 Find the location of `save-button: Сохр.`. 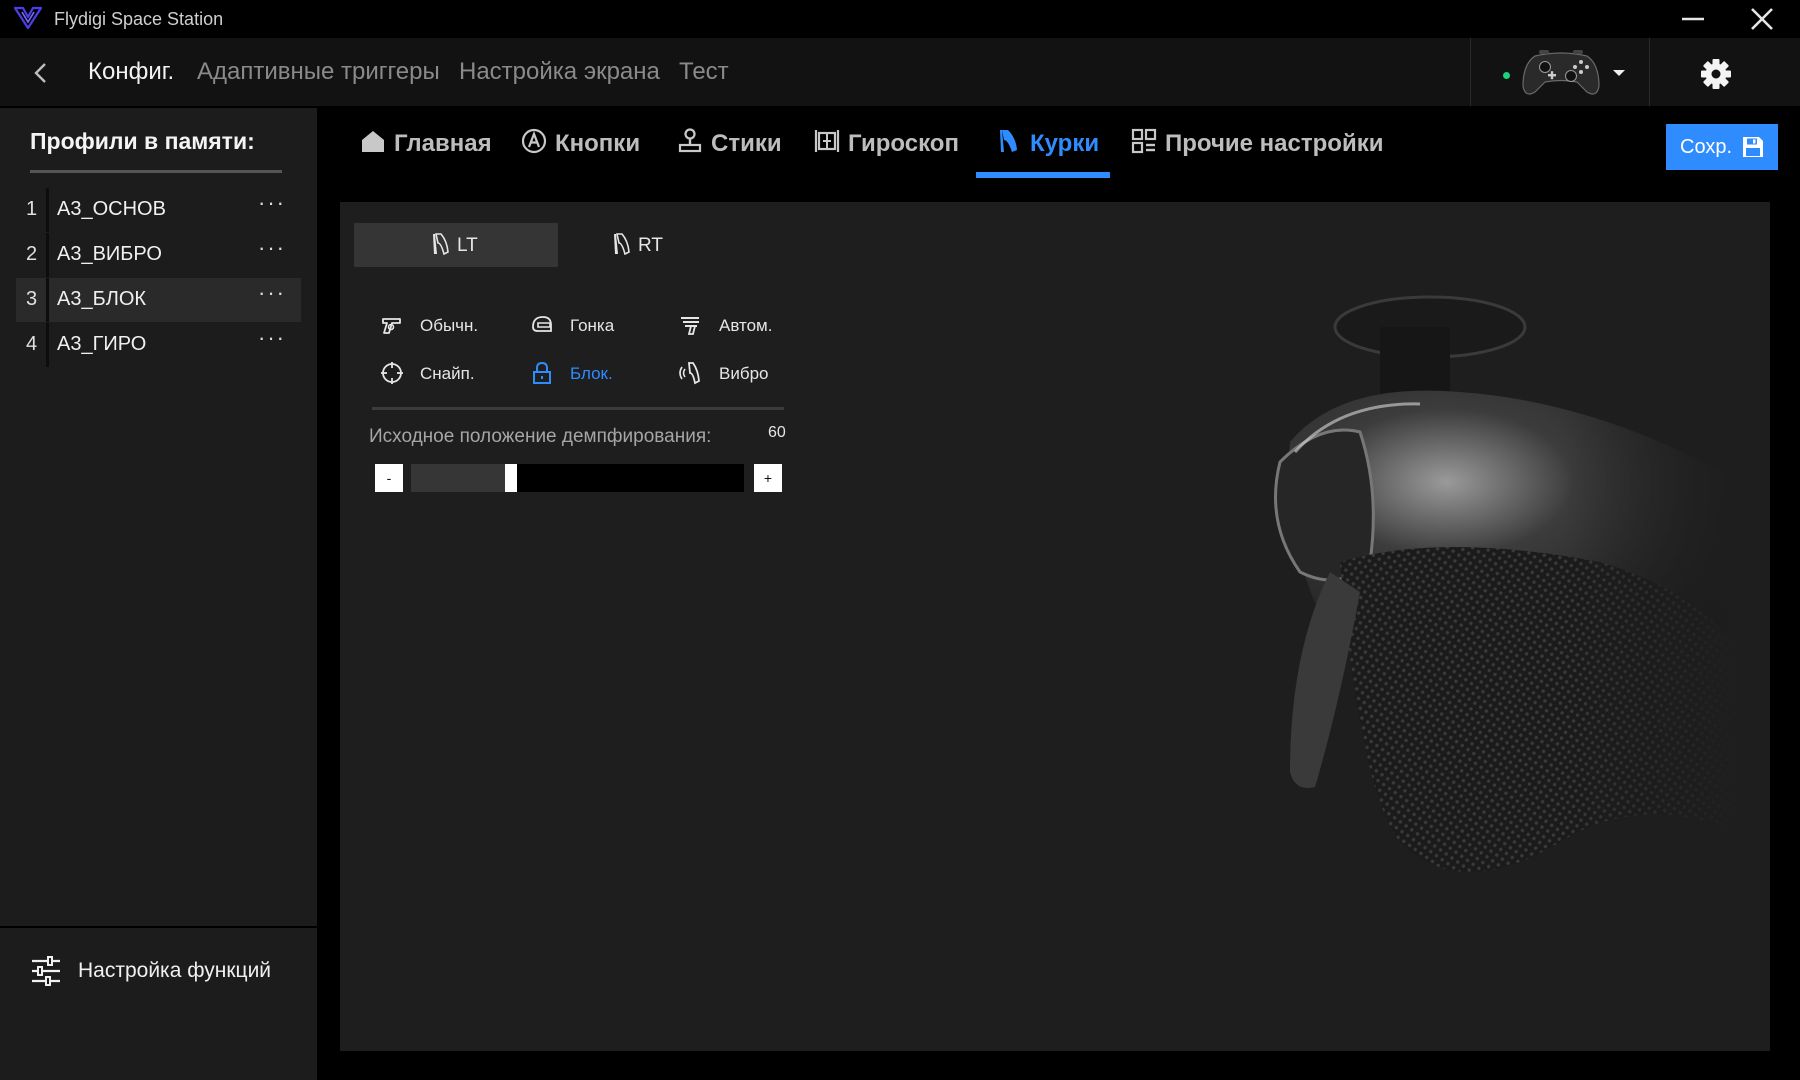

save-button: Сохр. is located at coordinates (1722, 147).